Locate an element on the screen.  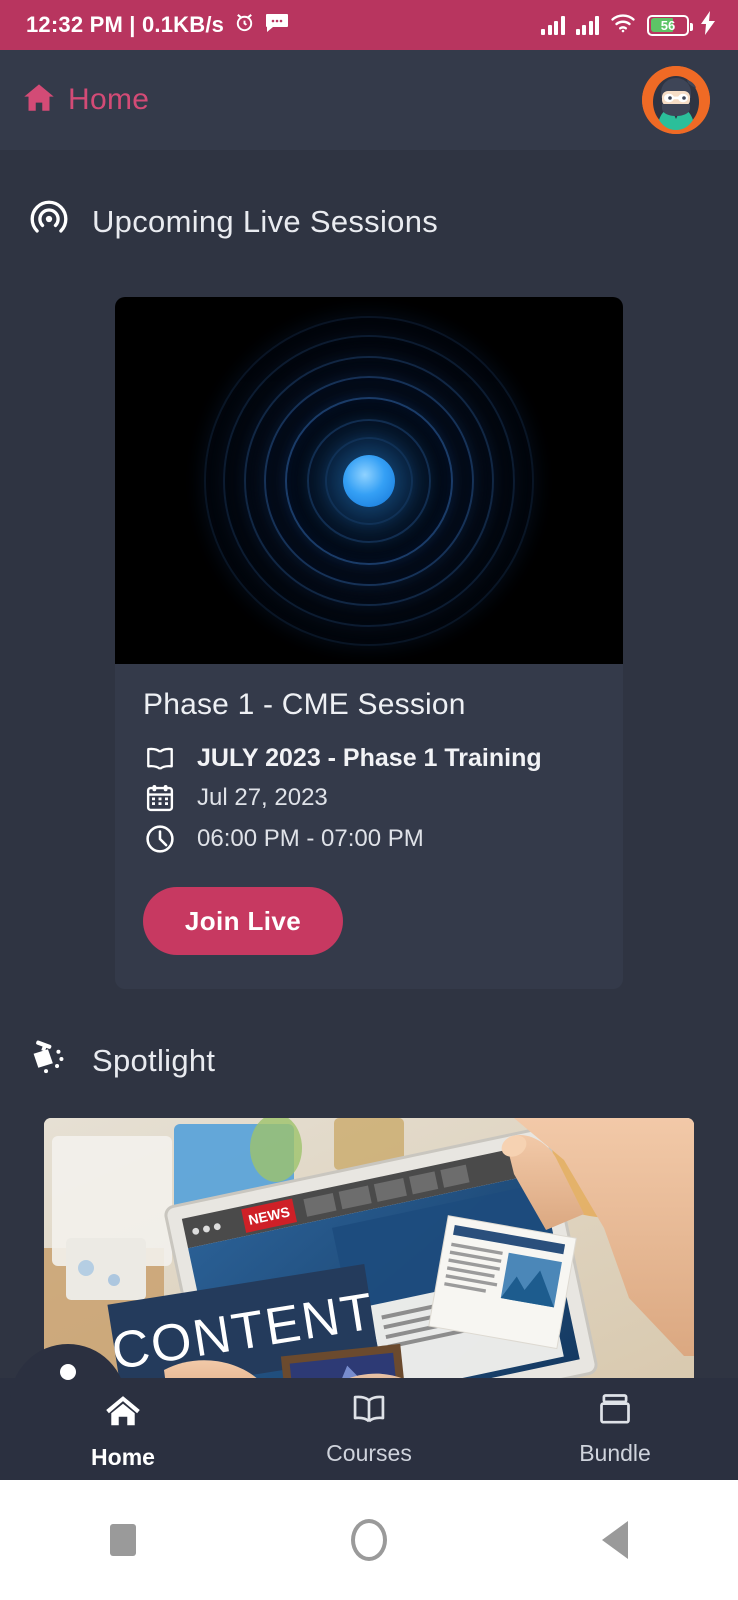
sonar-core is located at coordinates (369, 480).